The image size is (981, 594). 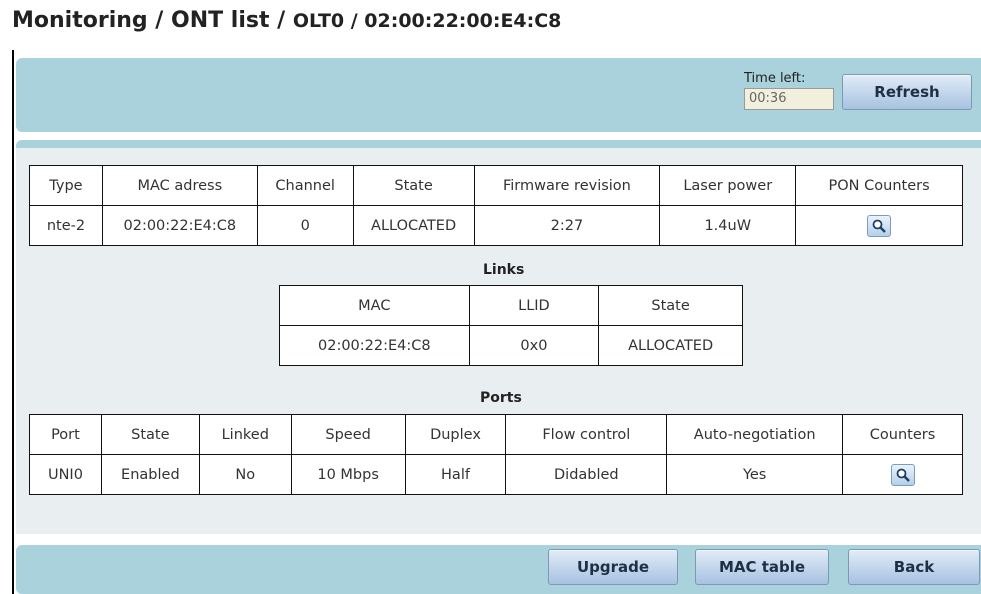 What do you see at coordinates (305, 185) in the screenshot?
I see `column-header: Channel` at bounding box center [305, 185].